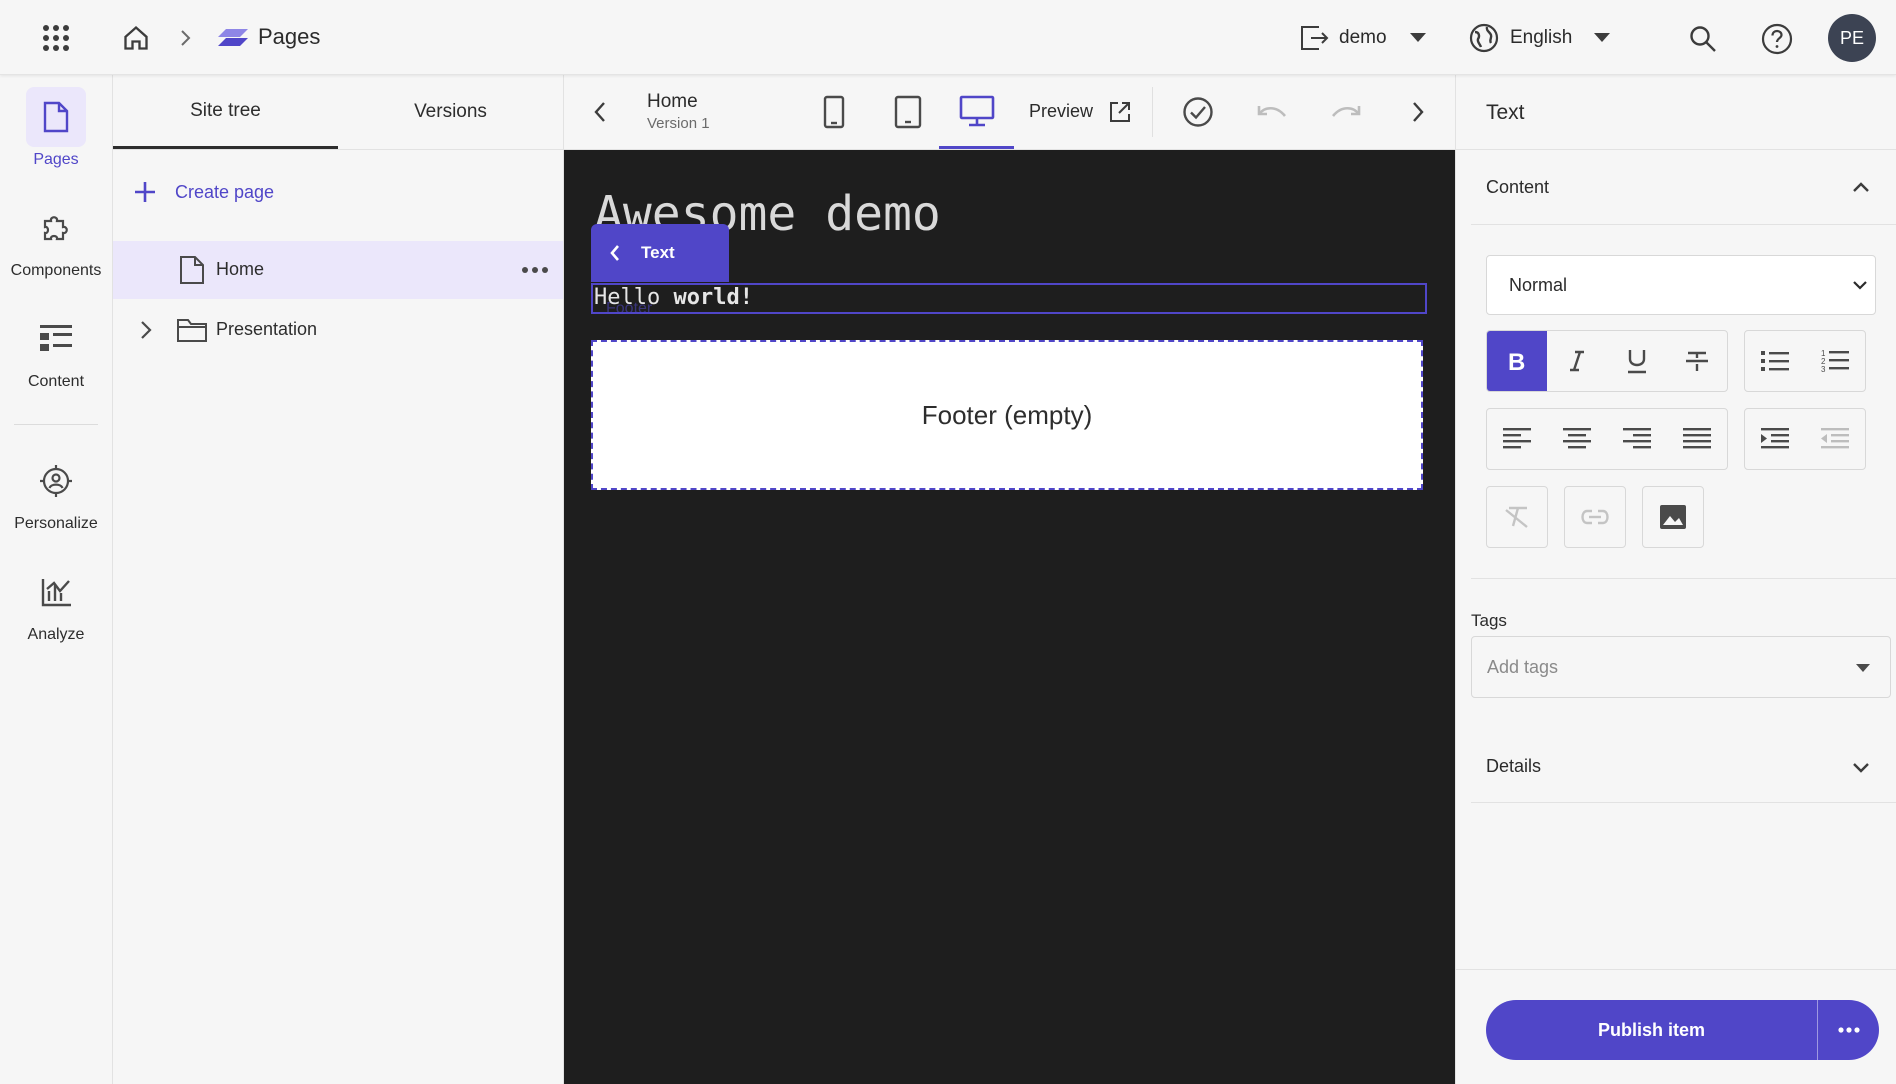  I want to click on tree-row-presentation: Presentation, so click(338, 330).